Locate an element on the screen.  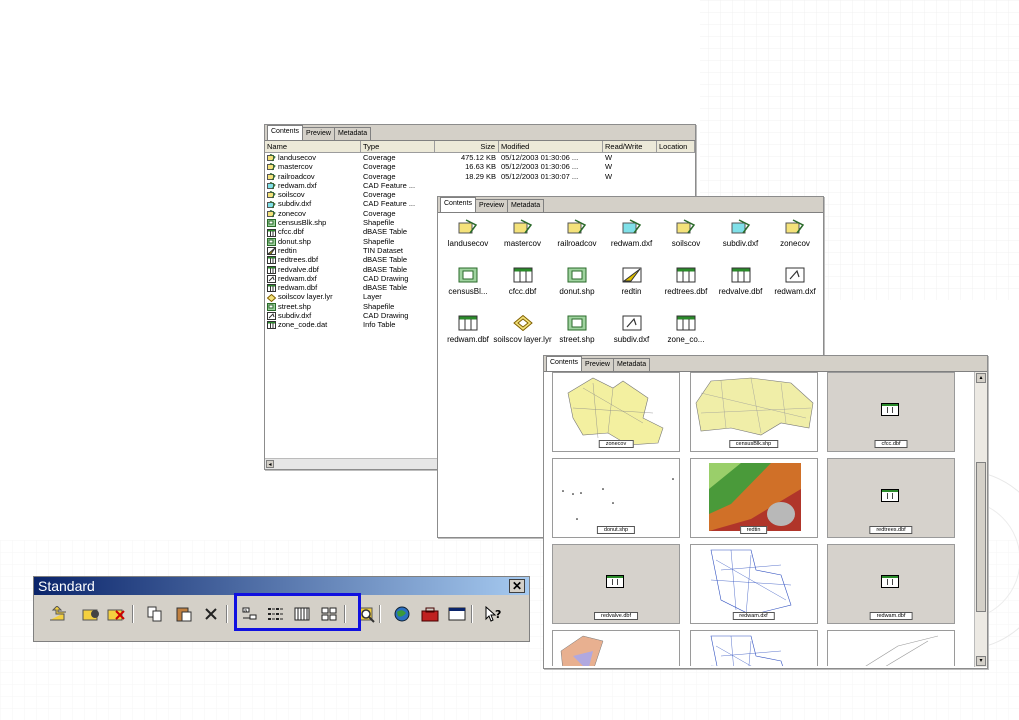
scroll-left-icon: ◂ is located at coordinates (270, 464).